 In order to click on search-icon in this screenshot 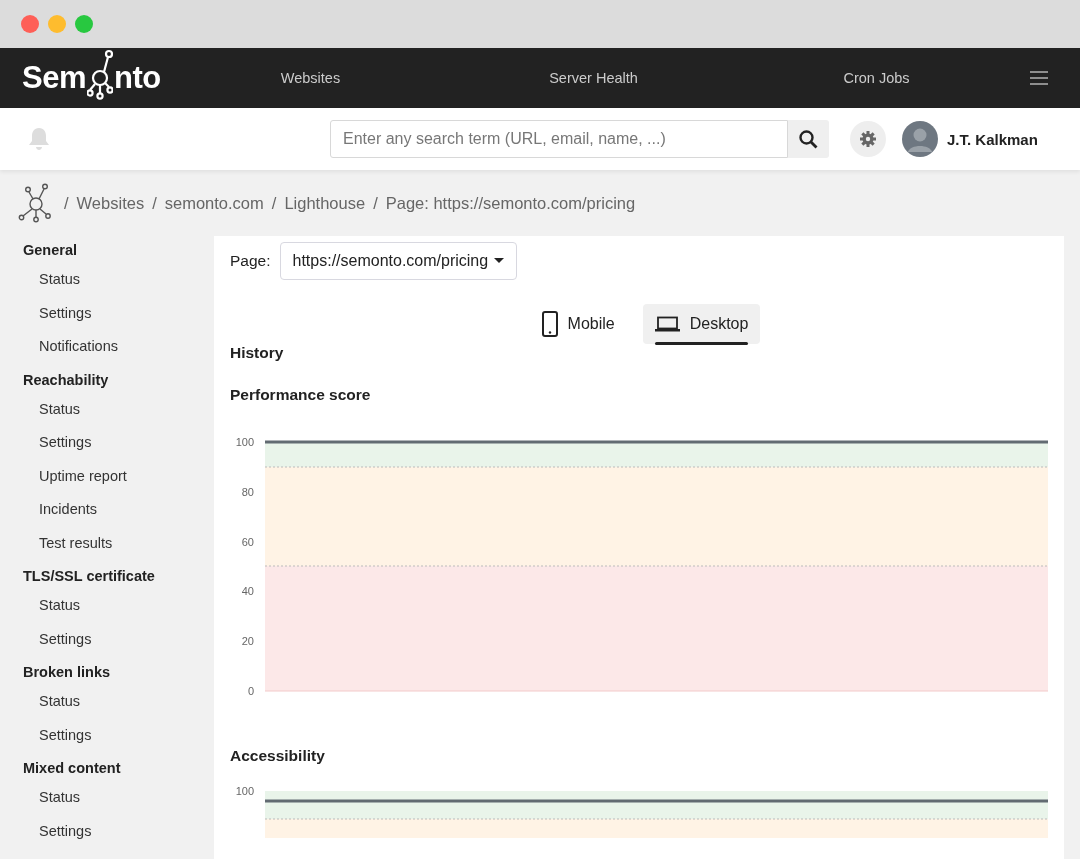, I will do `click(808, 139)`.